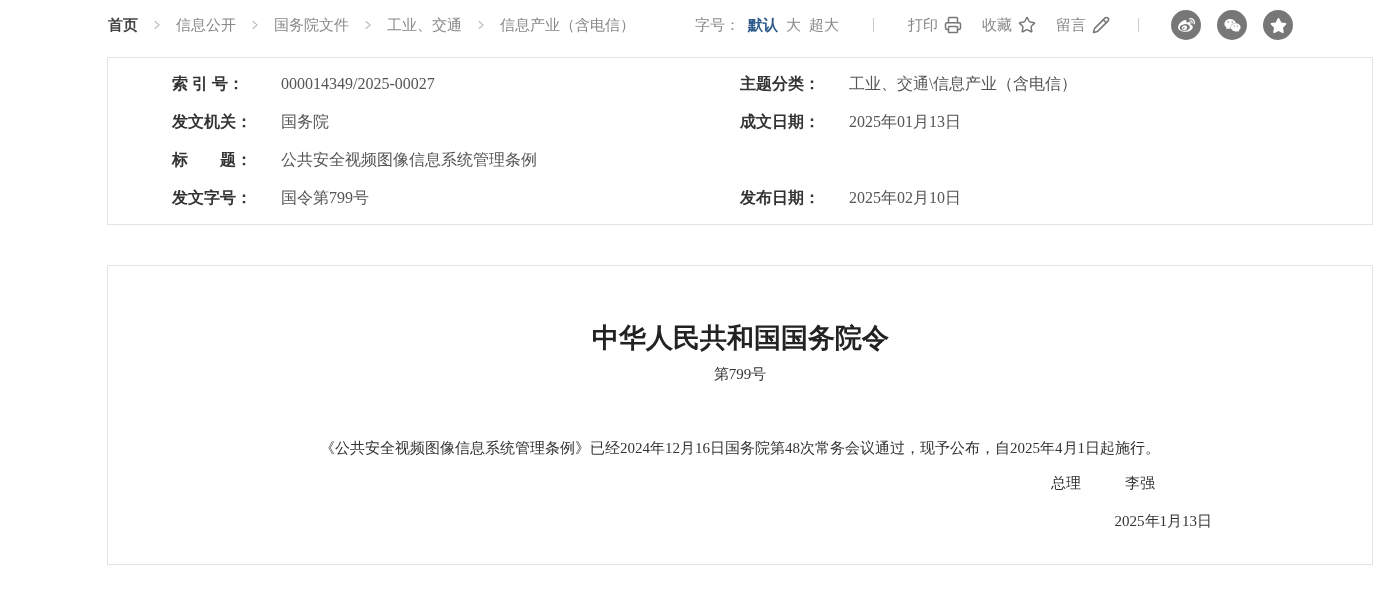 The image size is (1386, 596). Describe the element at coordinates (1232, 25) in the screenshot. I see `wechat-icon` at that location.